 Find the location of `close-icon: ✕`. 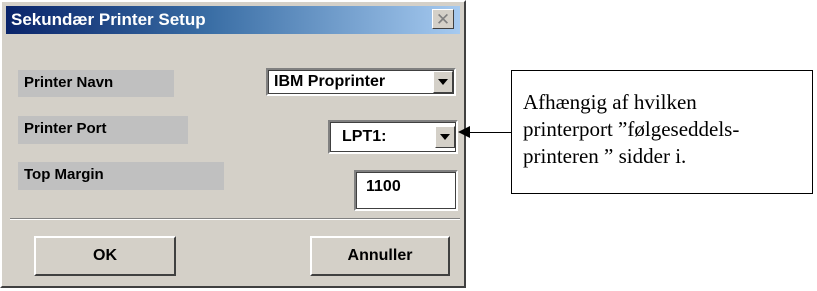

close-icon: ✕ is located at coordinates (443, 19).